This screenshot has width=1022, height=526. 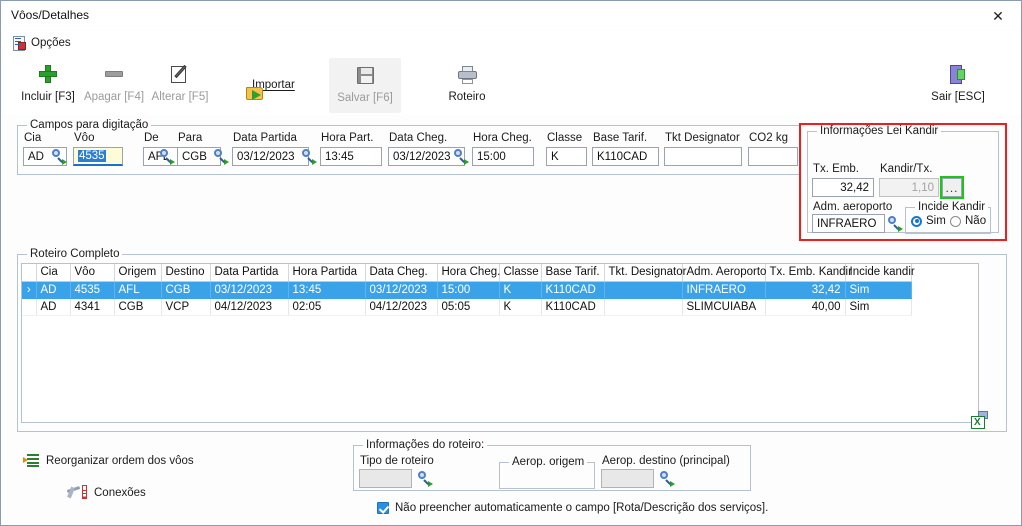 I want to click on col-data-cheg: Data Cheg., so click(x=401, y=273).